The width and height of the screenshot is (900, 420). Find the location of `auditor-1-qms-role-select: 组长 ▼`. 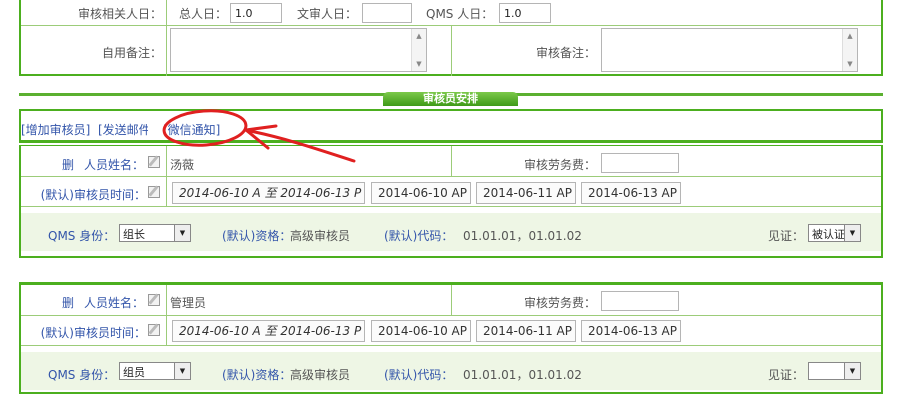

auditor-1-qms-role-select: 组长 ▼ is located at coordinates (155, 233).